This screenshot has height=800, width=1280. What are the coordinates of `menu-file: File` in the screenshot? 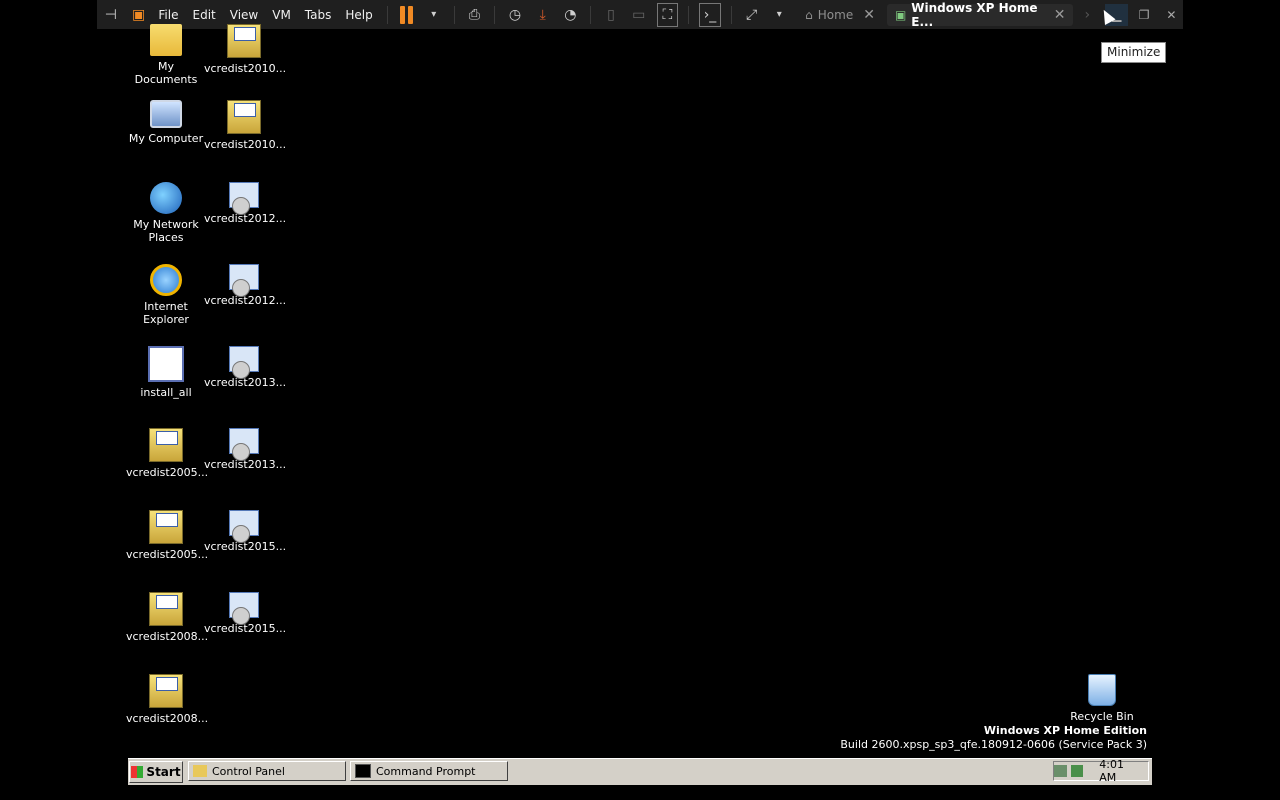 It's located at (168, 15).